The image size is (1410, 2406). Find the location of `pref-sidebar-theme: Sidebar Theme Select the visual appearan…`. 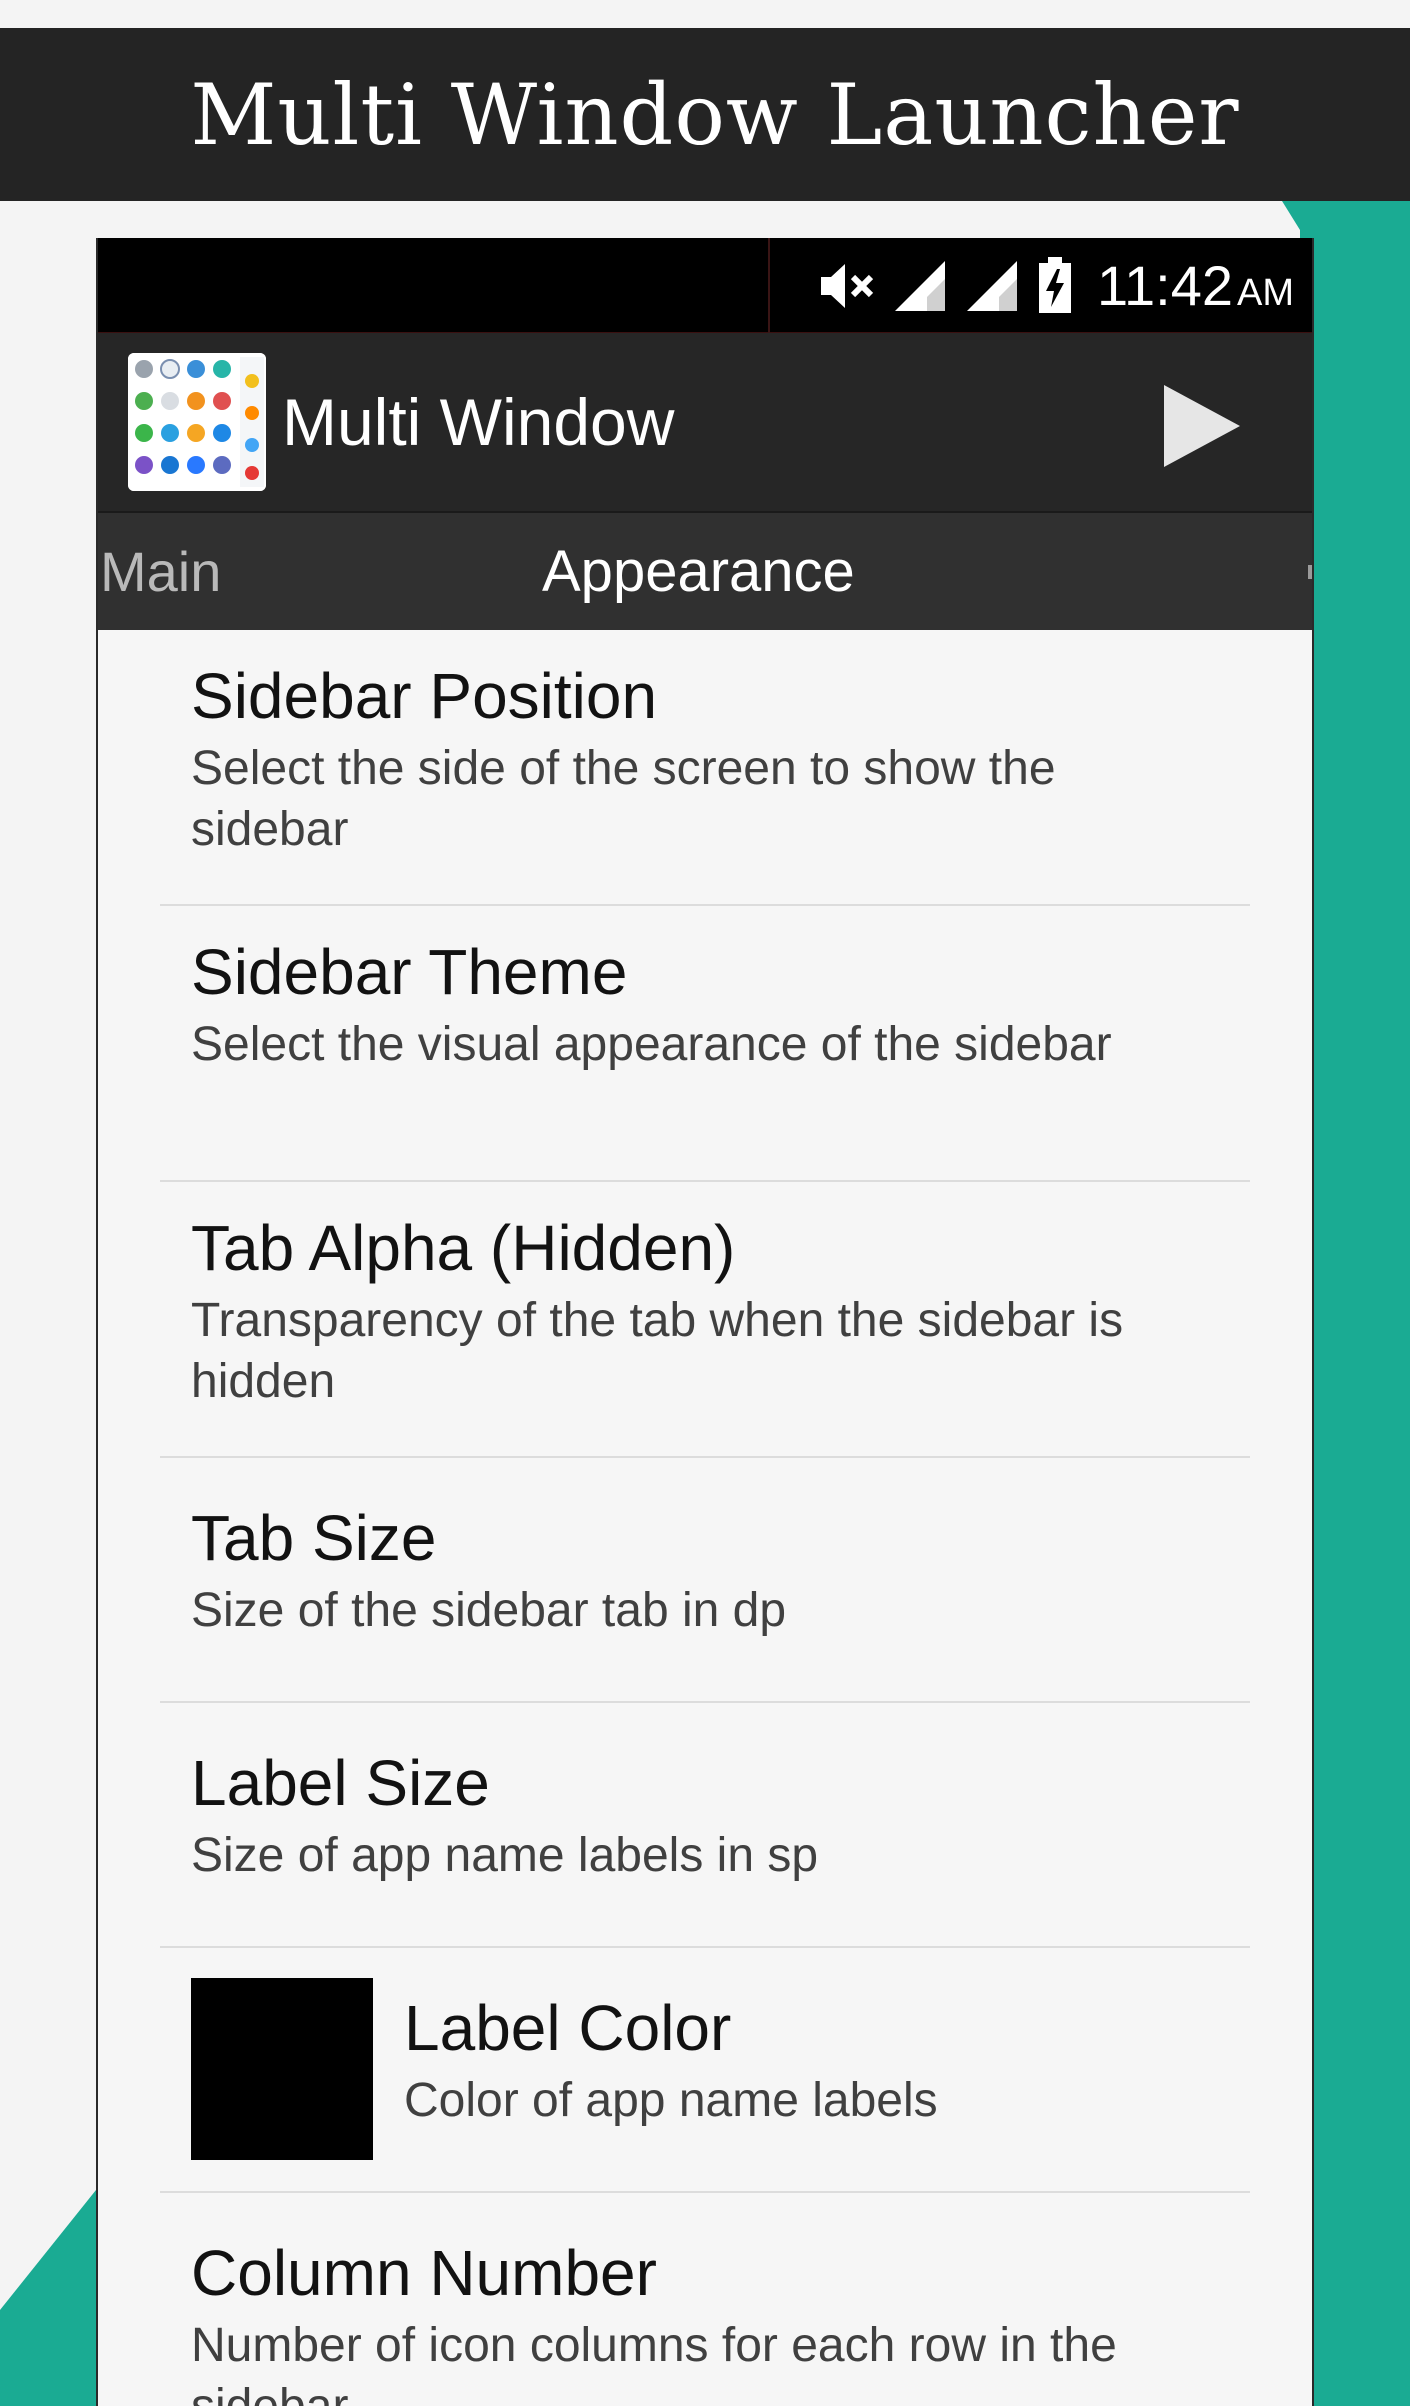

pref-sidebar-theme: Sidebar Theme Select the visual appearan… is located at coordinates (705, 1044).